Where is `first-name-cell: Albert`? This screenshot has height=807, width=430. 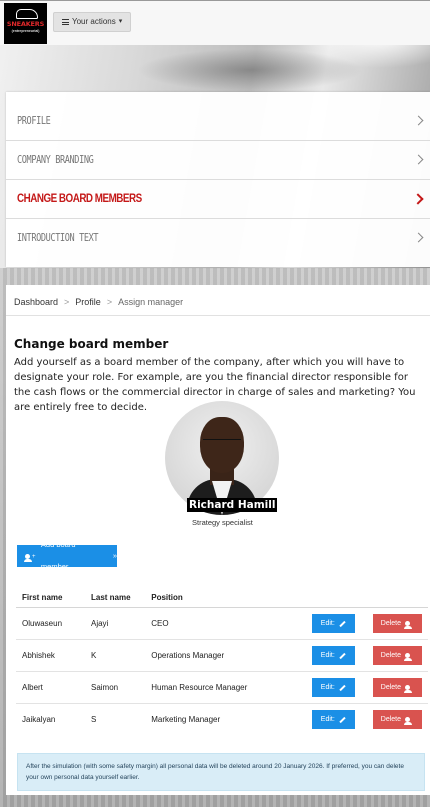 first-name-cell: Albert is located at coordinates (50, 687).